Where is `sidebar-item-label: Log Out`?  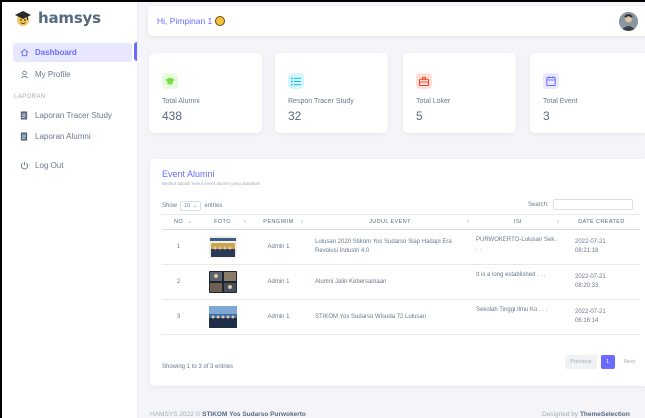 sidebar-item-label: Log Out is located at coordinates (49, 165).